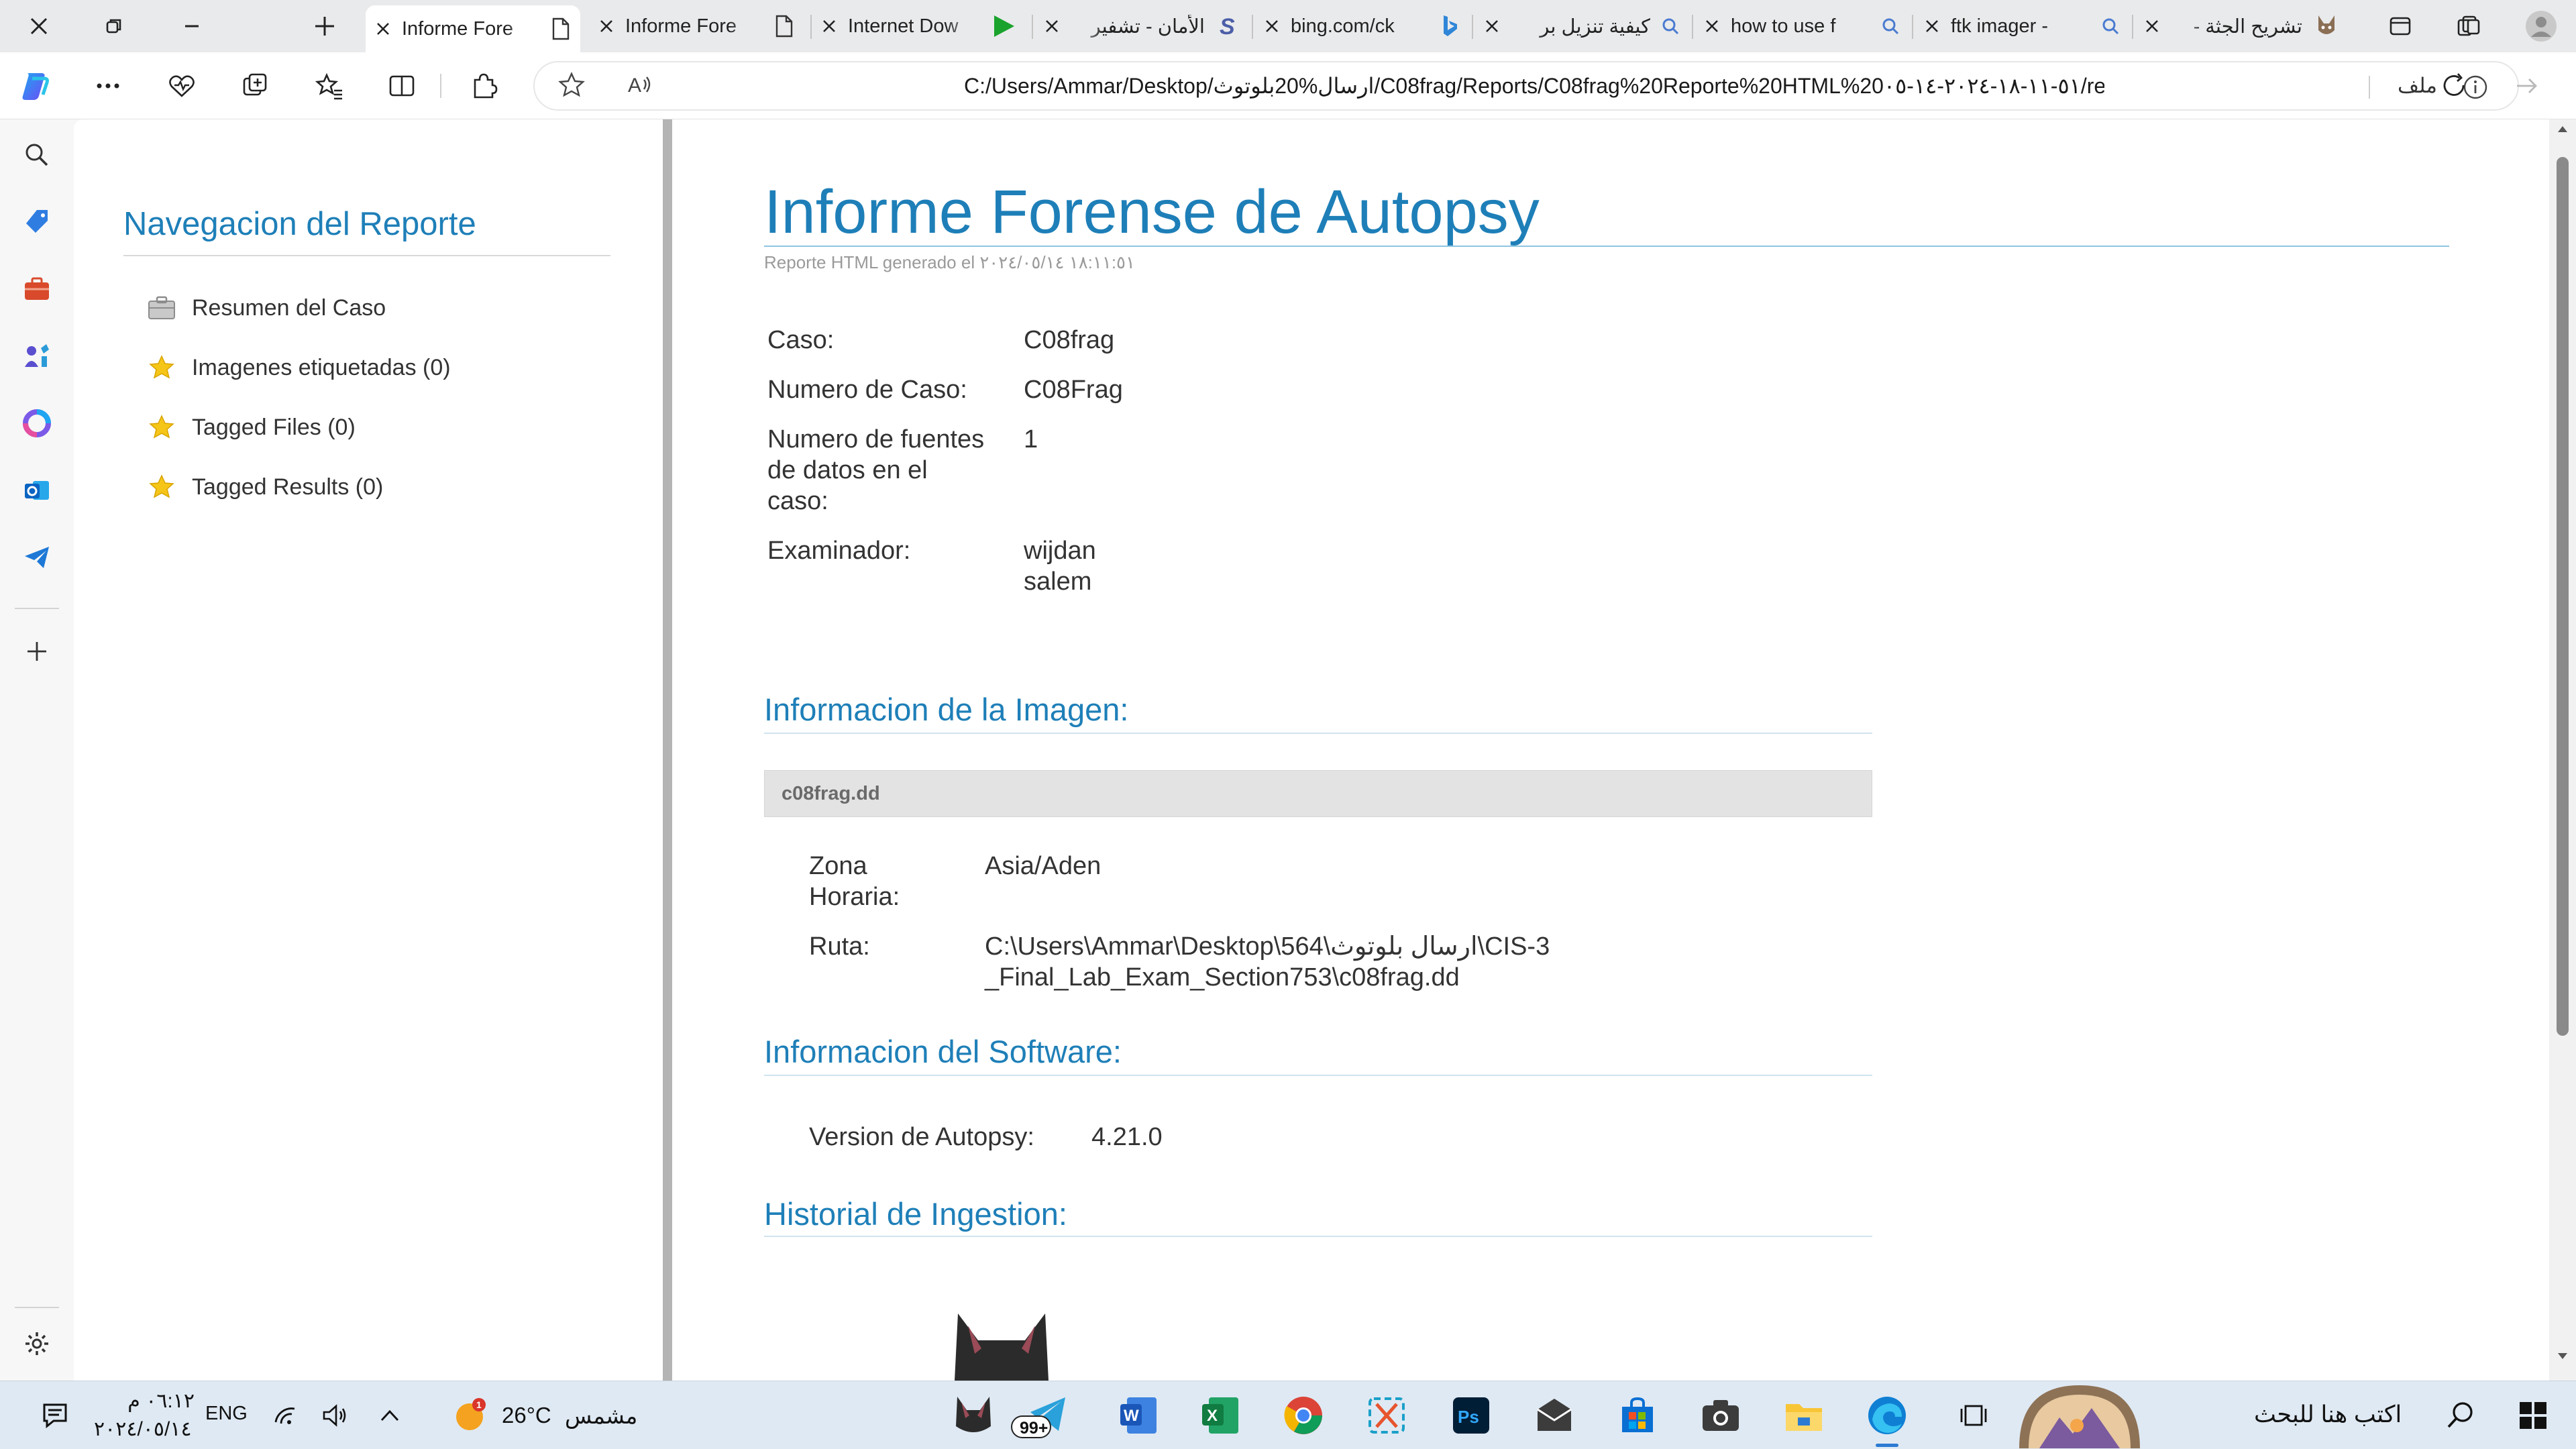  What do you see at coordinates (1887, 1419) in the screenshot?
I see `edge-app-icon` at bounding box center [1887, 1419].